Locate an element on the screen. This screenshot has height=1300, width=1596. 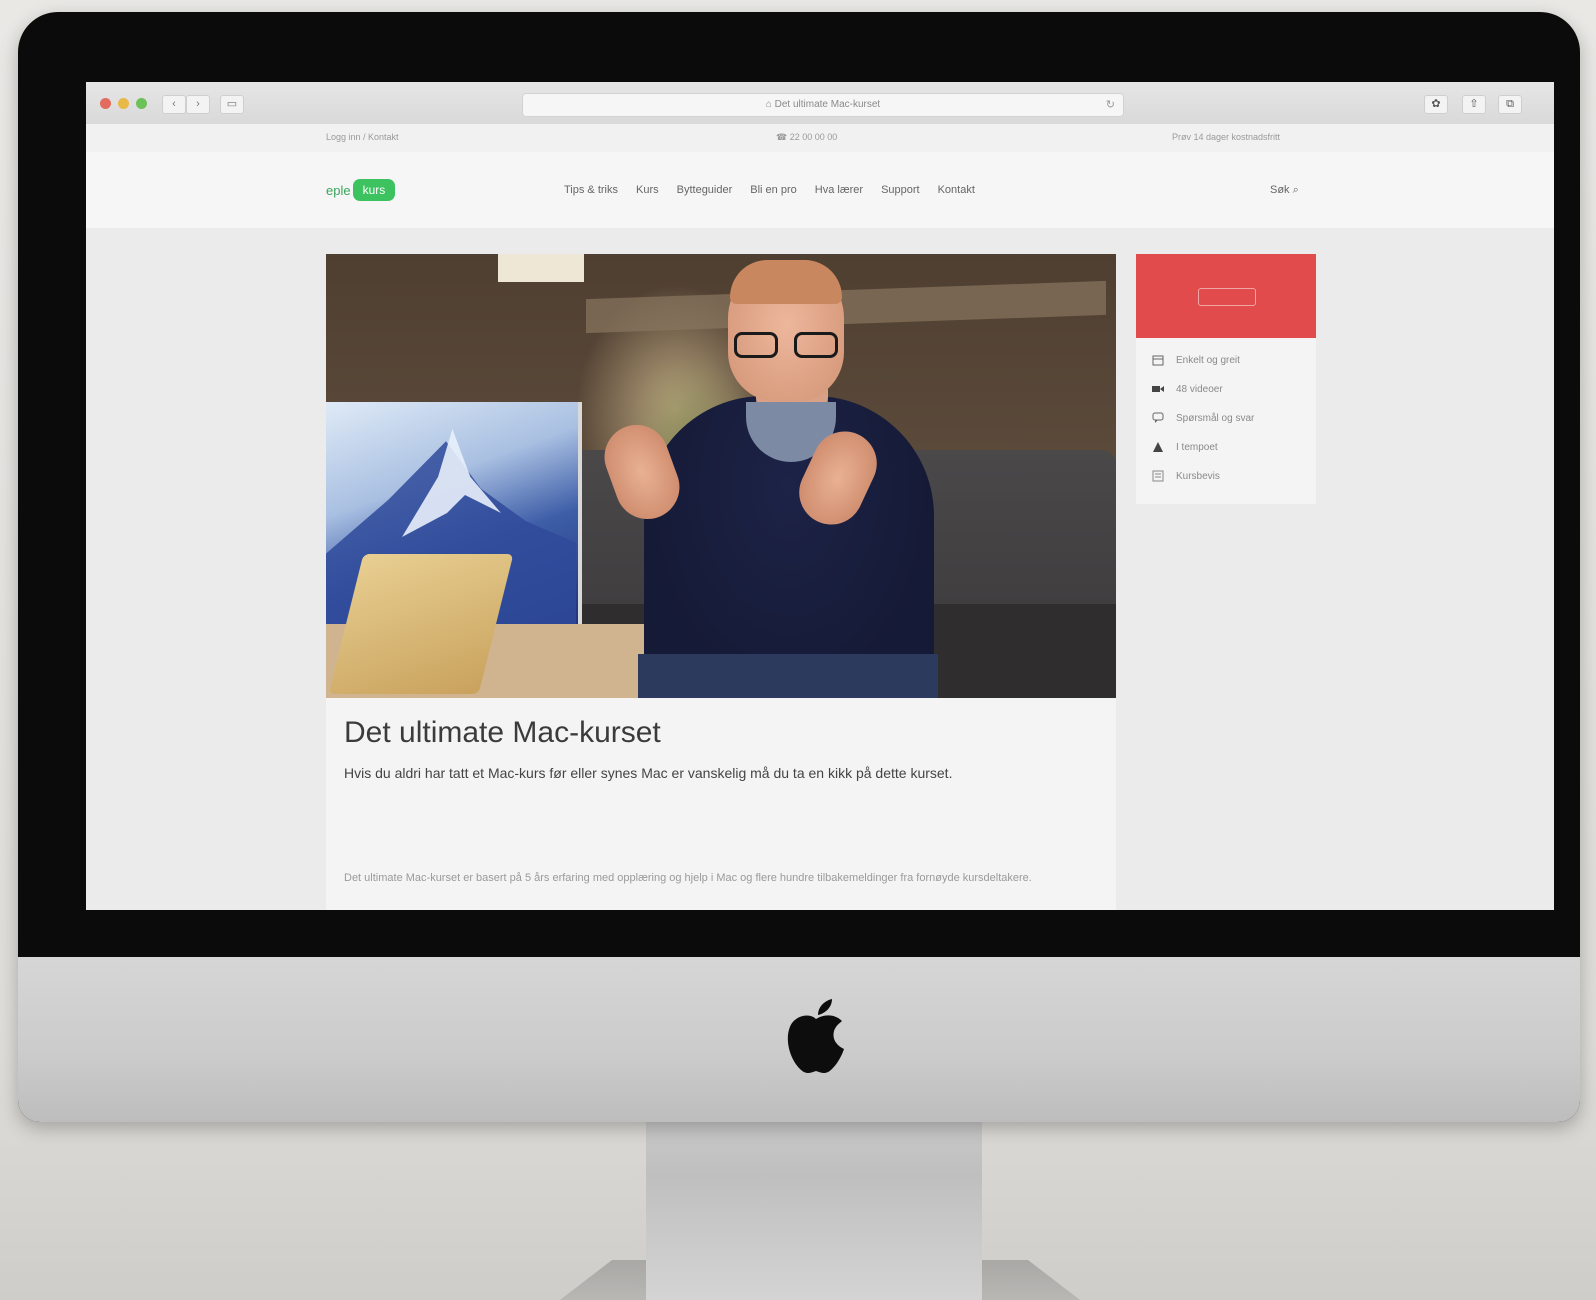
nav-item-tips: Tips & triks is located at coordinates (591, 190).